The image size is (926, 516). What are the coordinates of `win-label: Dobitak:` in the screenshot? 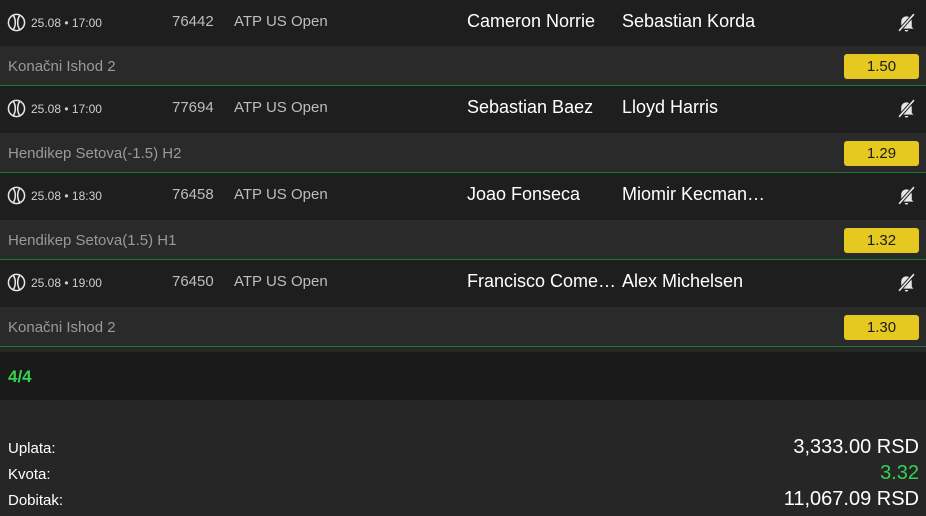 It's located at (36, 500).